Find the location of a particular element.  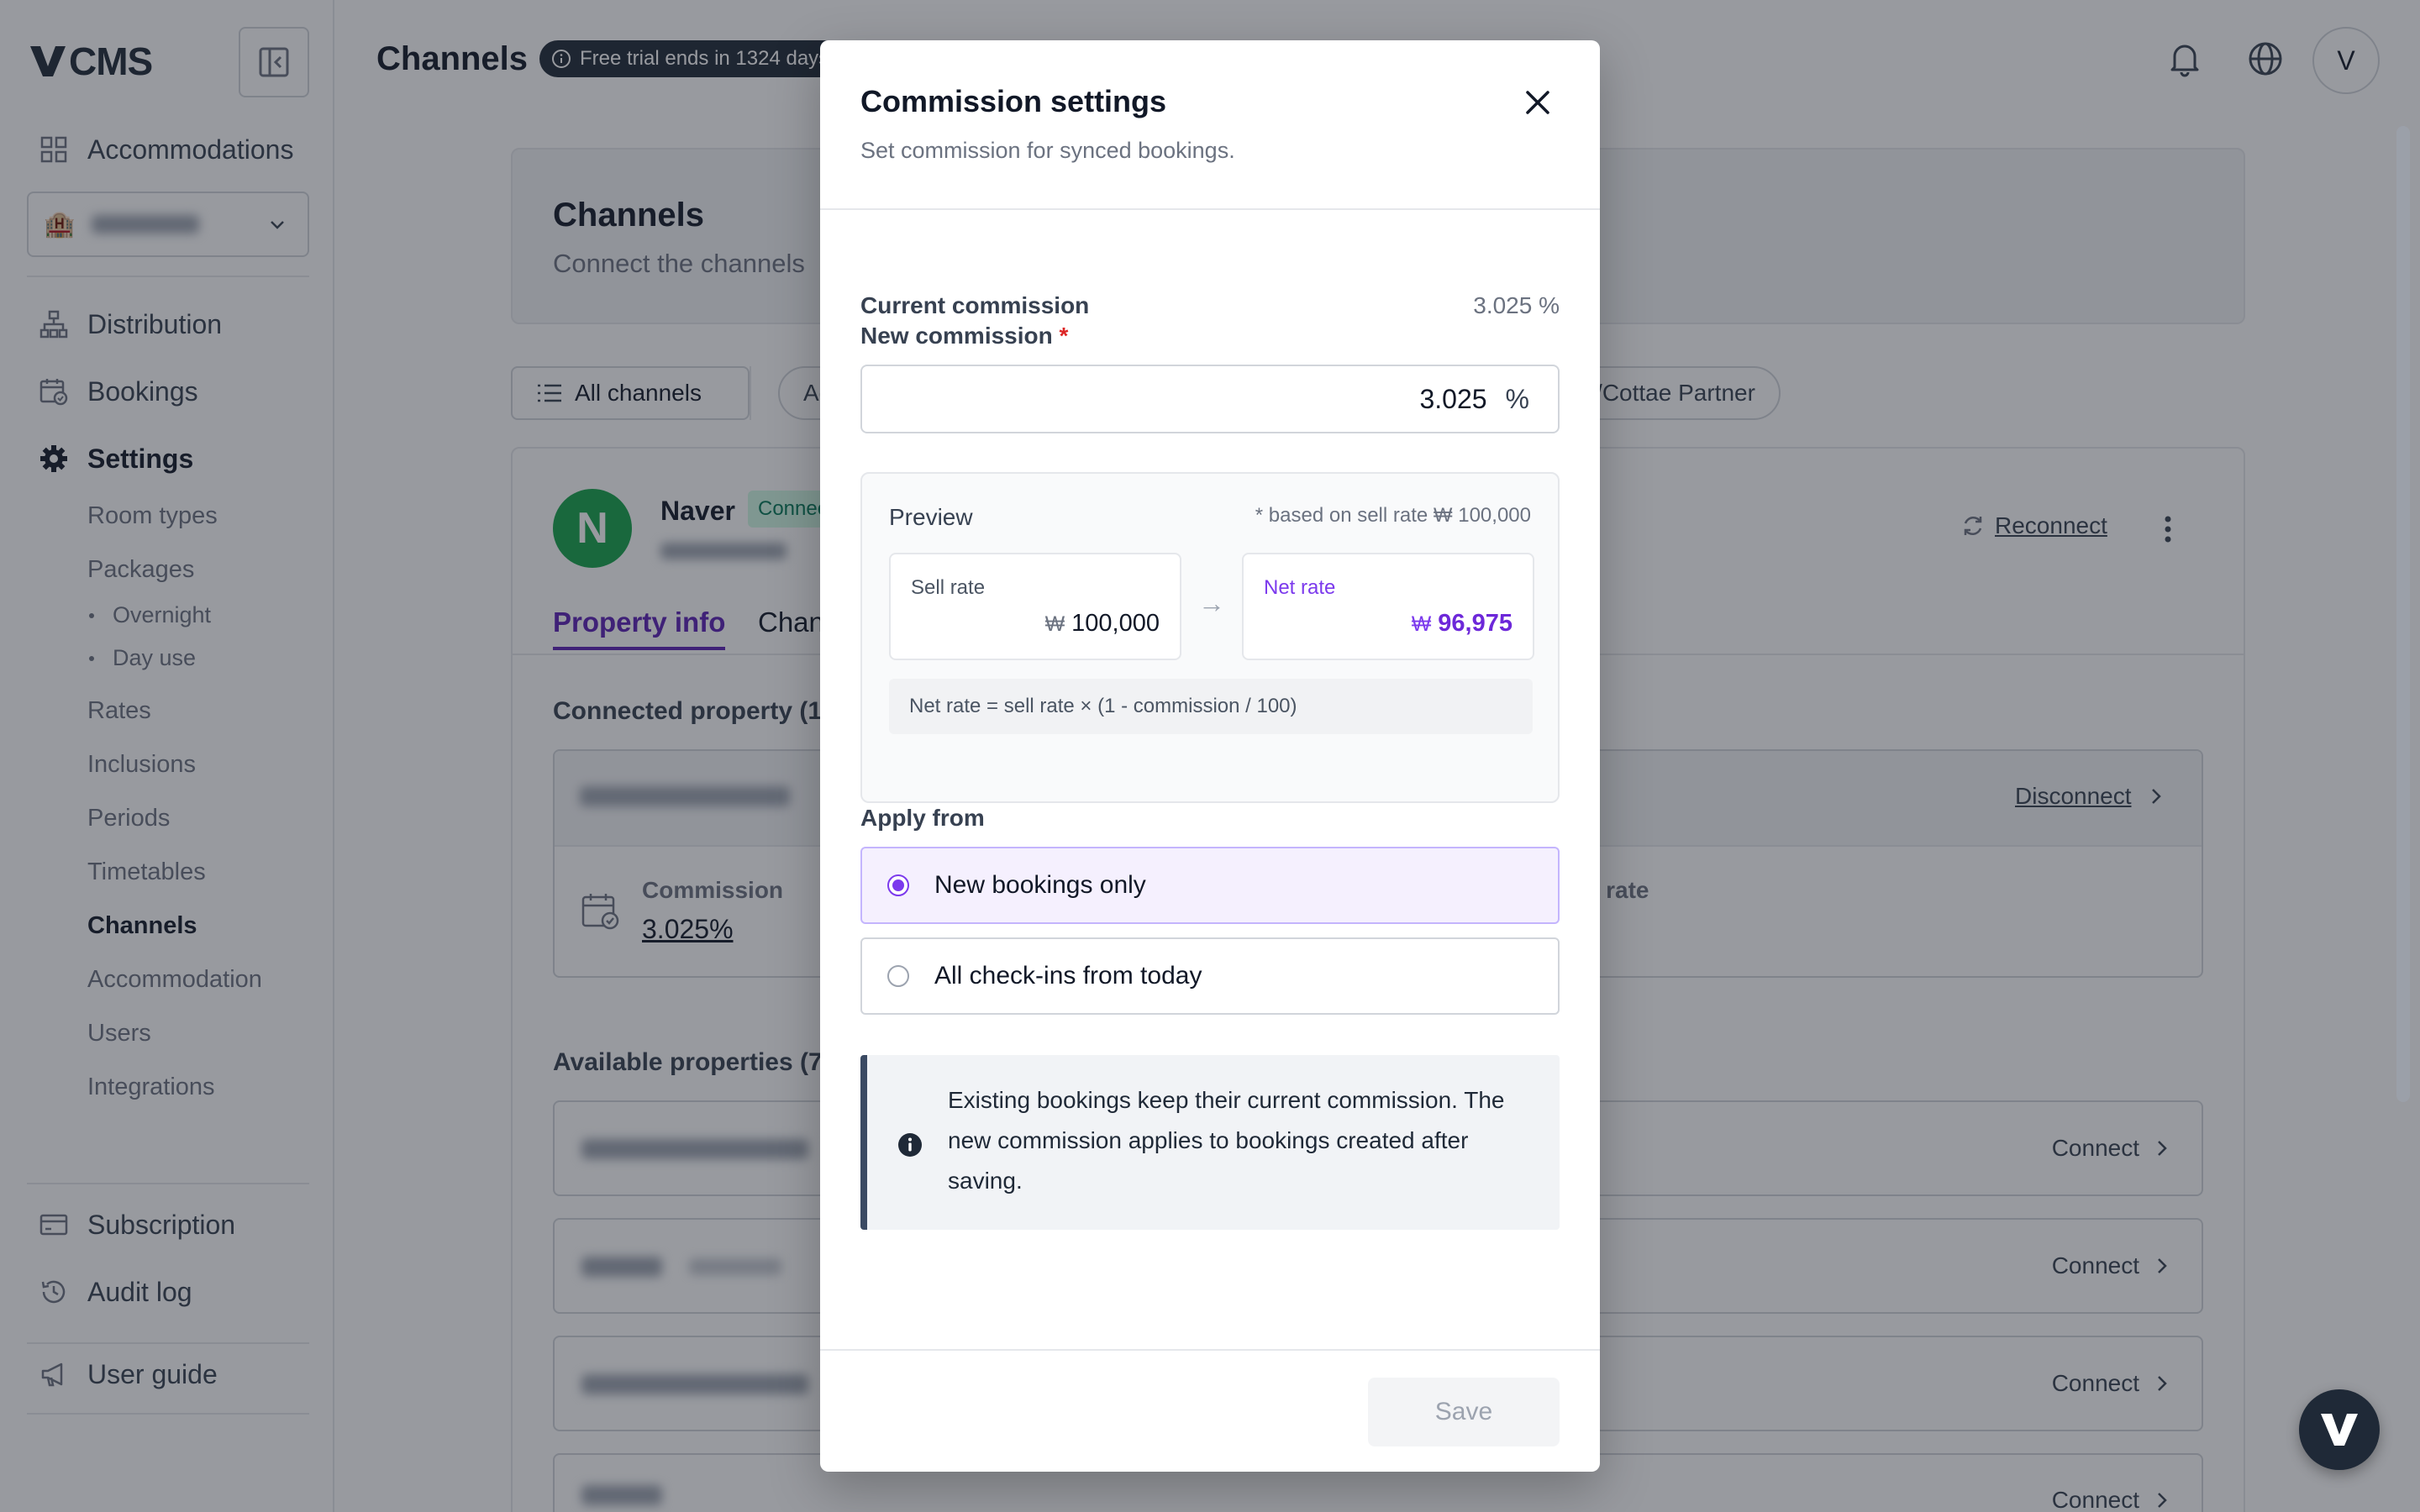

radio-button-selected is located at coordinates (898, 885).